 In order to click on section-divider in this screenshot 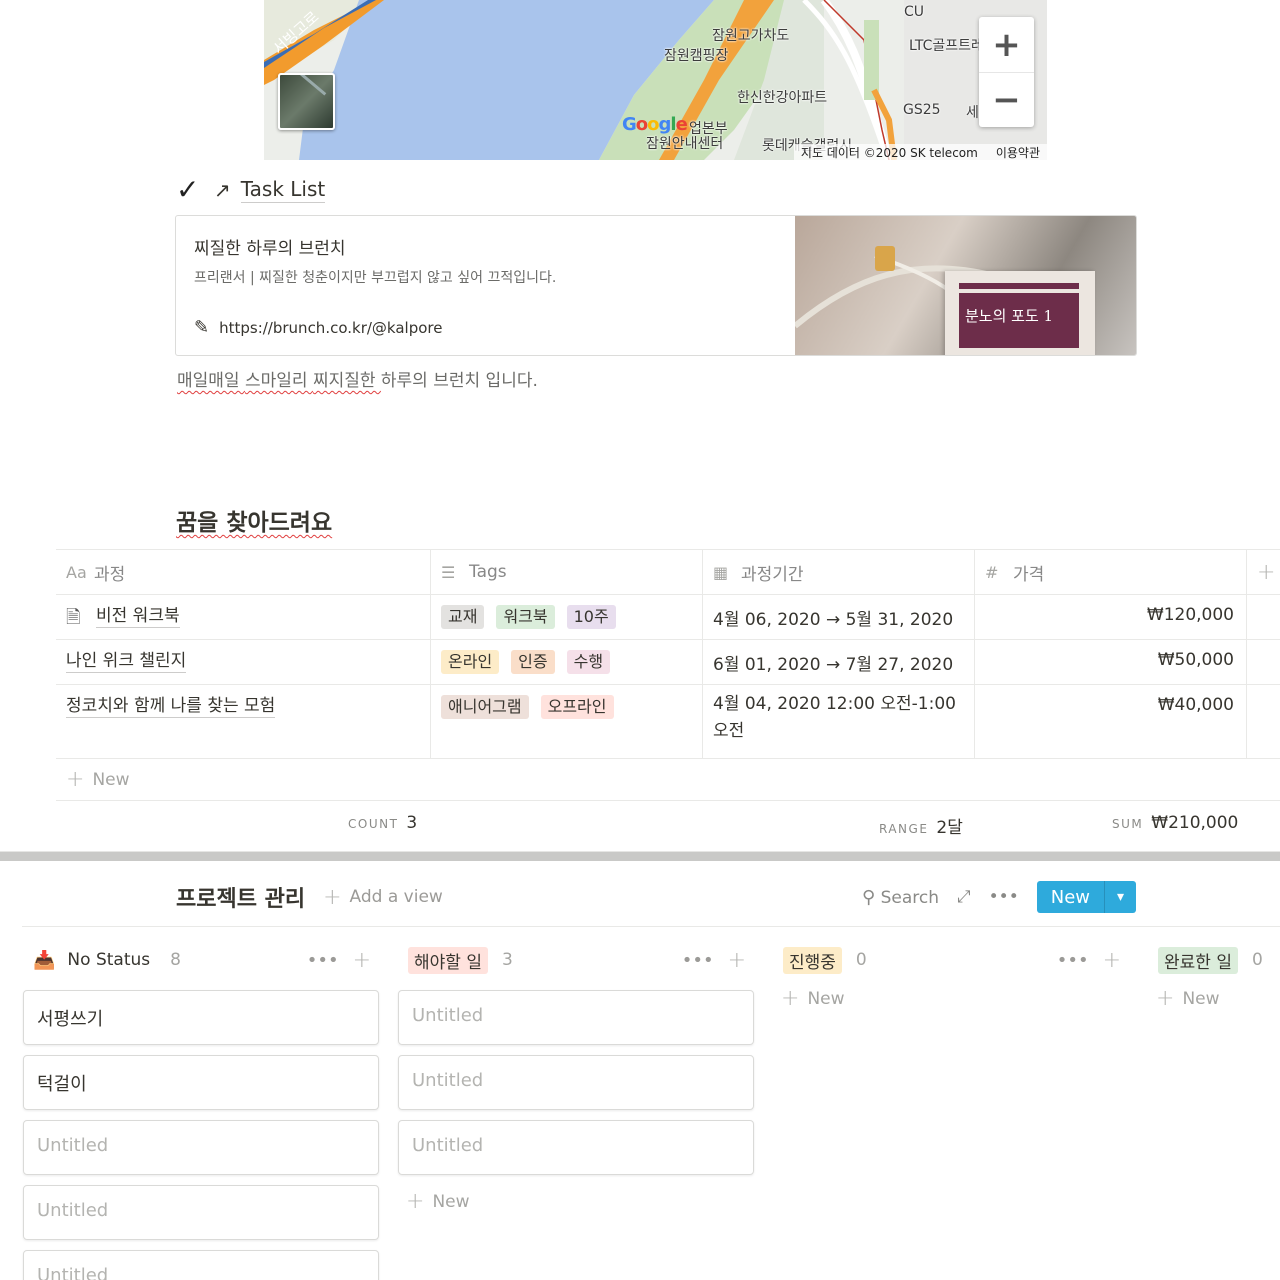, I will do `click(640, 856)`.